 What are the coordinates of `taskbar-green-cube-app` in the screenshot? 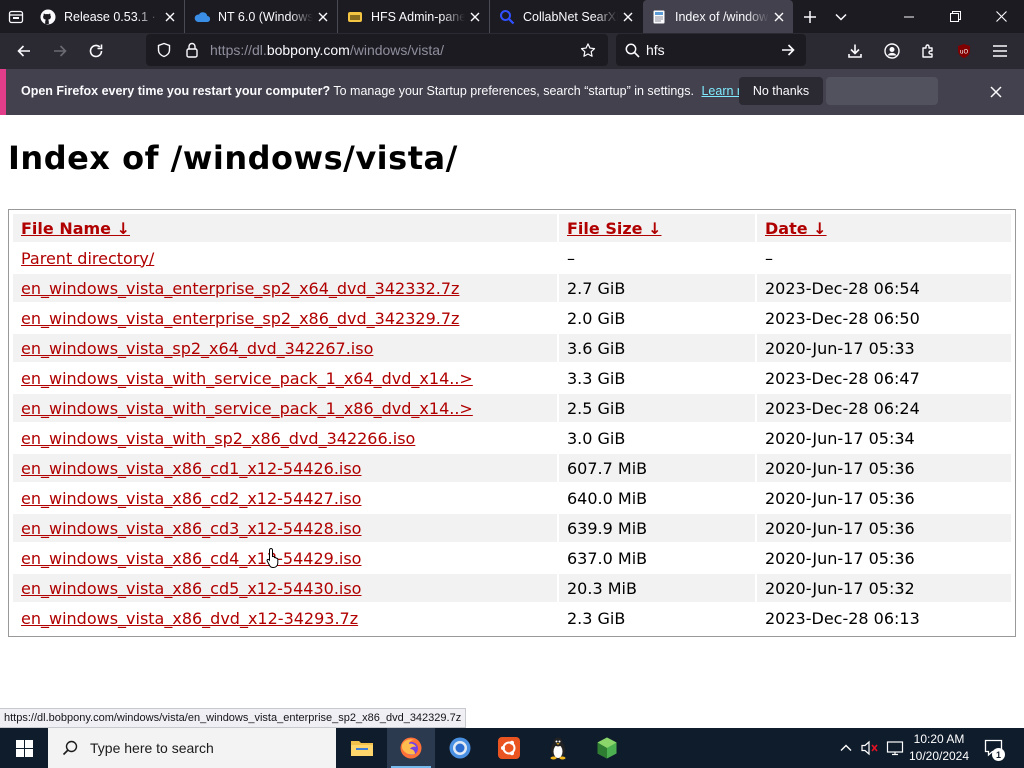 It's located at (607, 748).